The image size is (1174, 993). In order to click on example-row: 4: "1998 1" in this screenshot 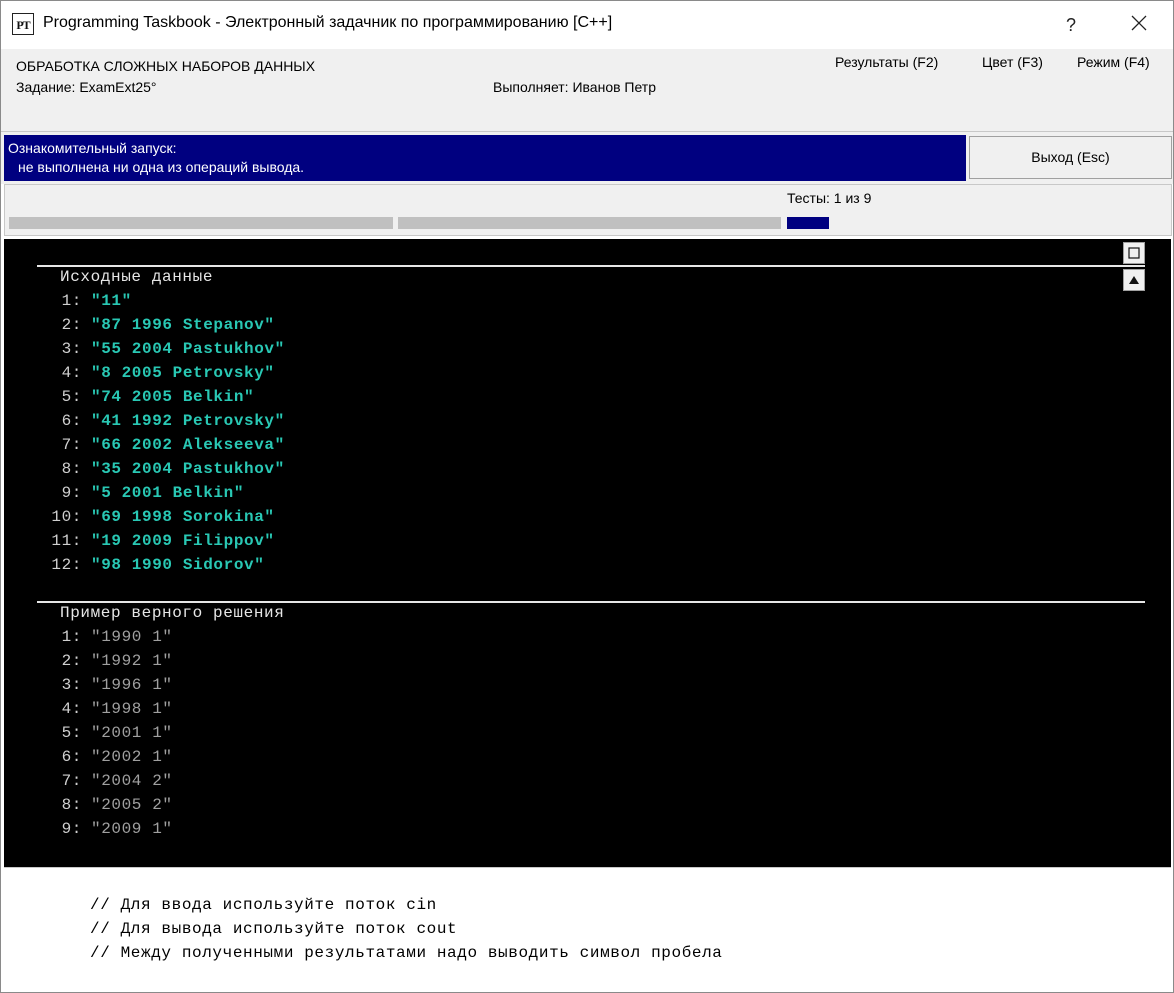, I will do `click(102, 709)`.